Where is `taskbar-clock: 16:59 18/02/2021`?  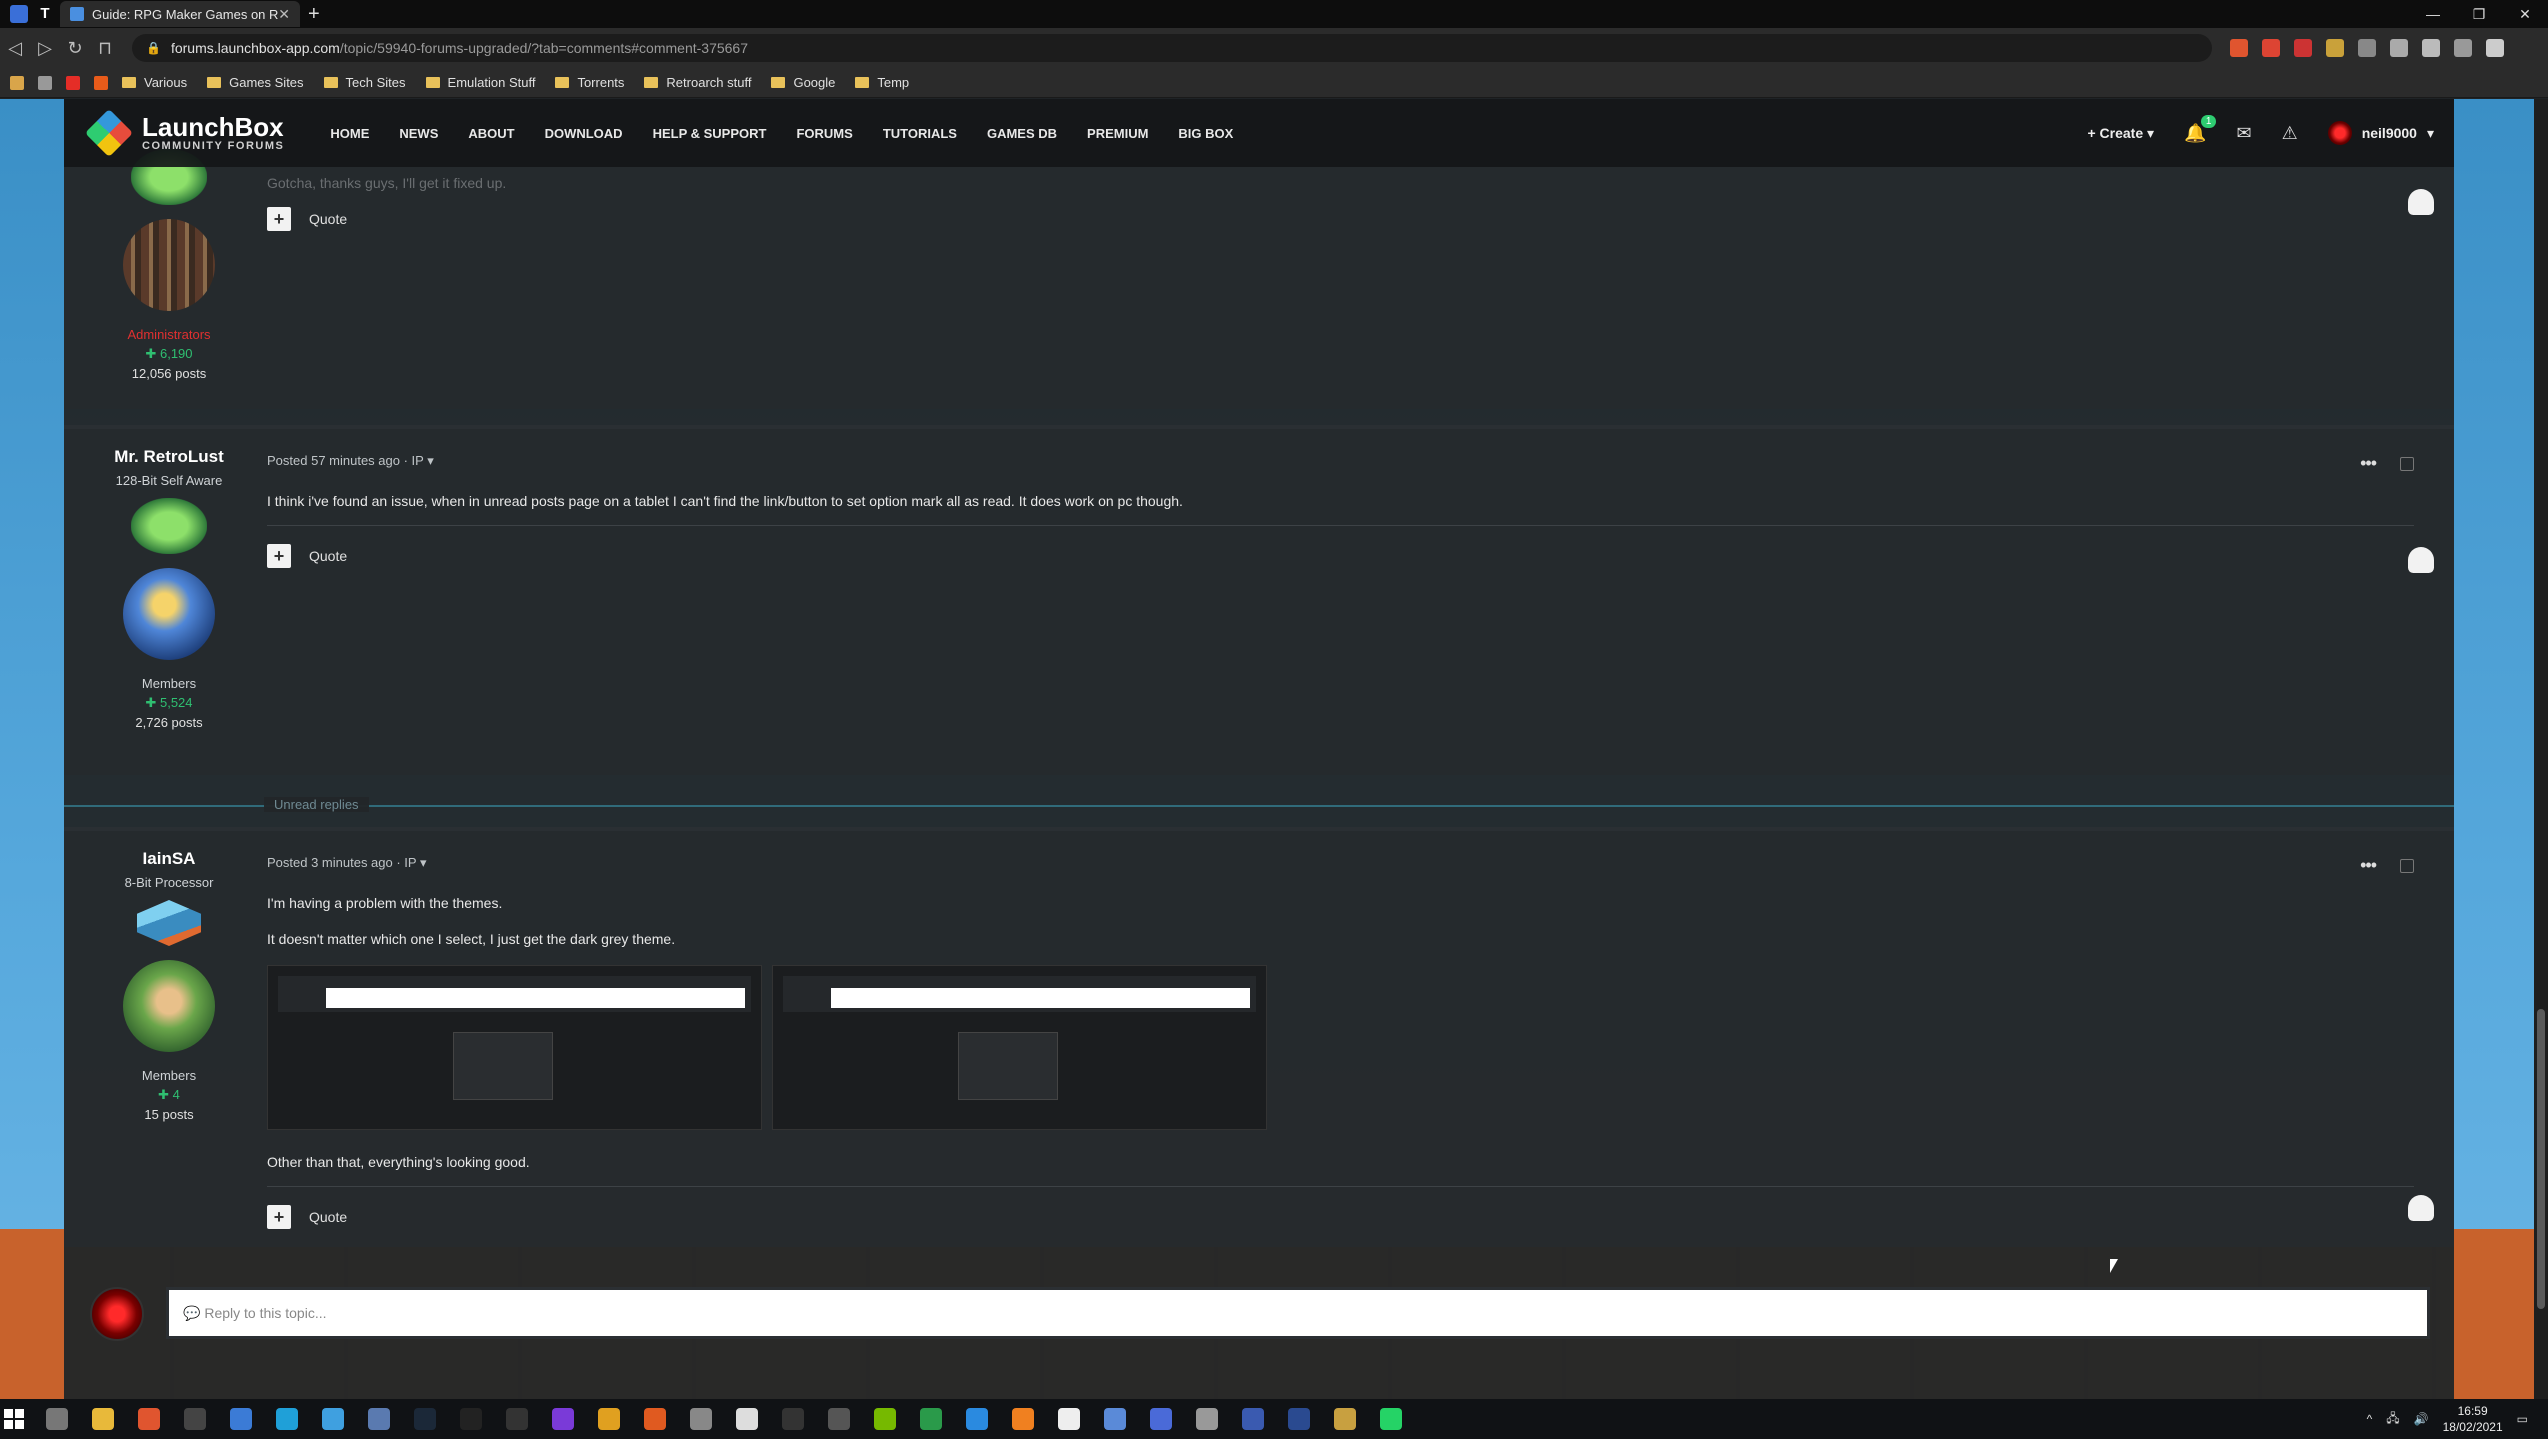 taskbar-clock: 16:59 18/02/2021 is located at coordinates (2473, 1419).